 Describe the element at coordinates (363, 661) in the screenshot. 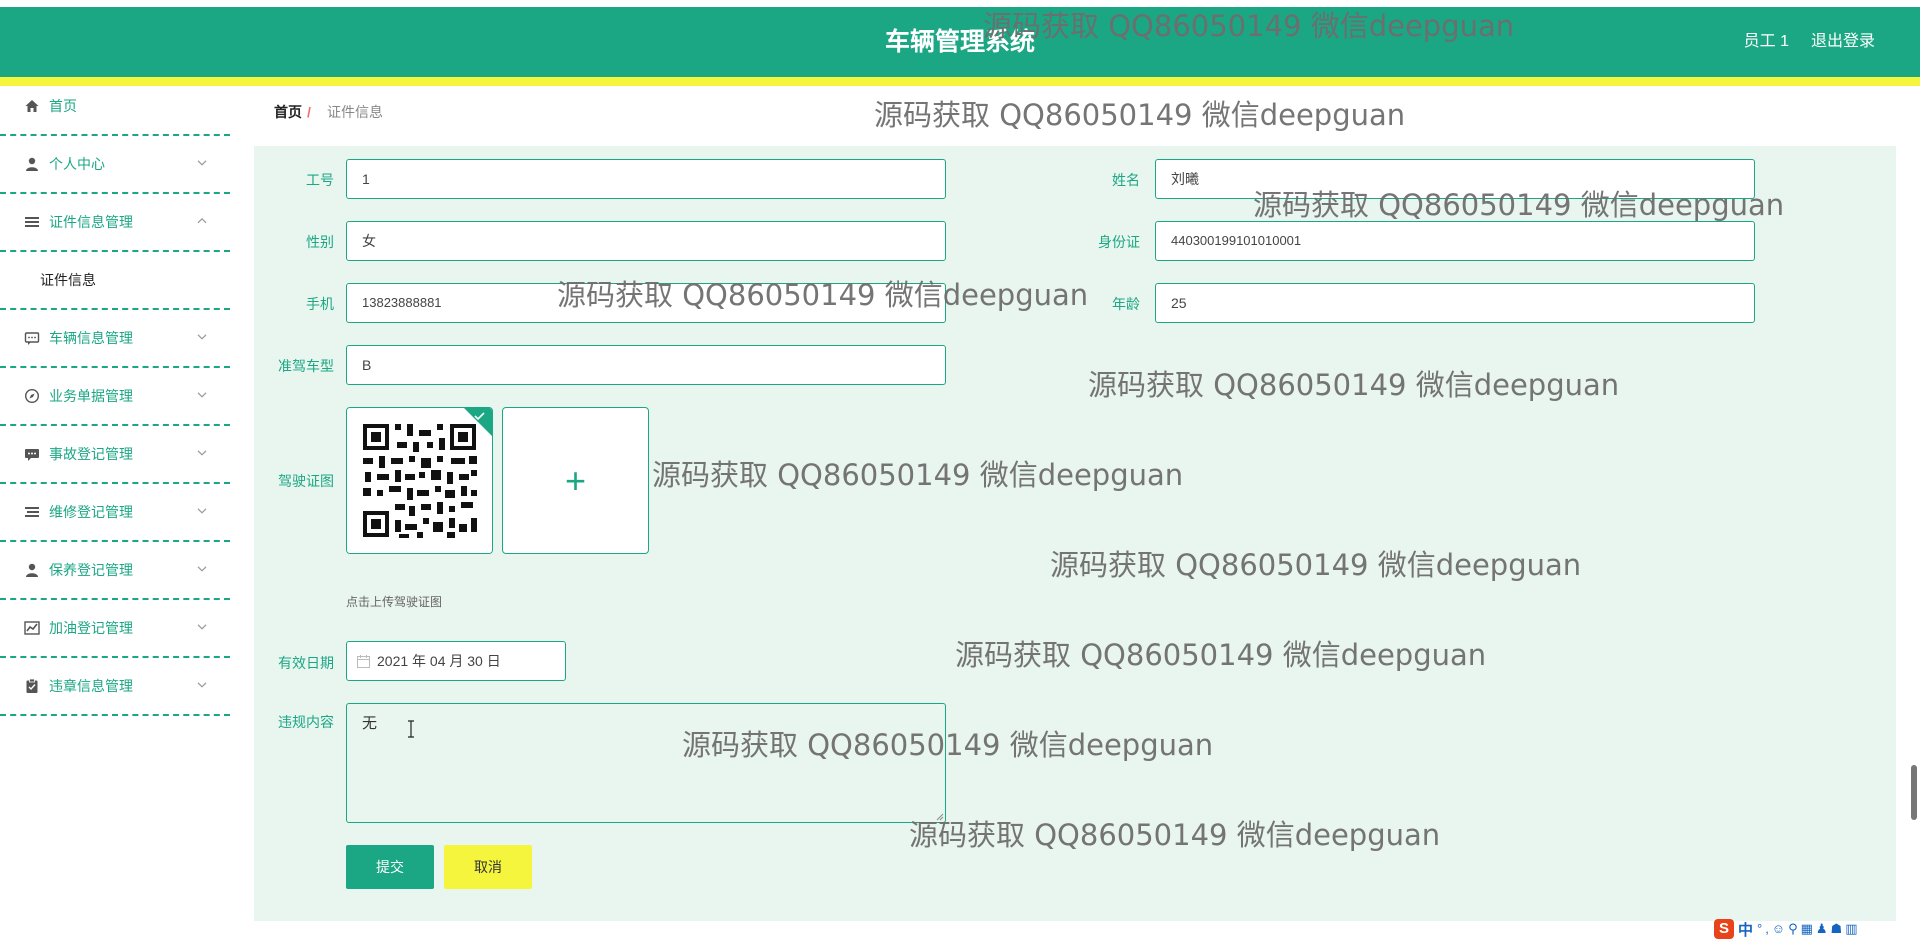

I see `calendar-icon` at that location.